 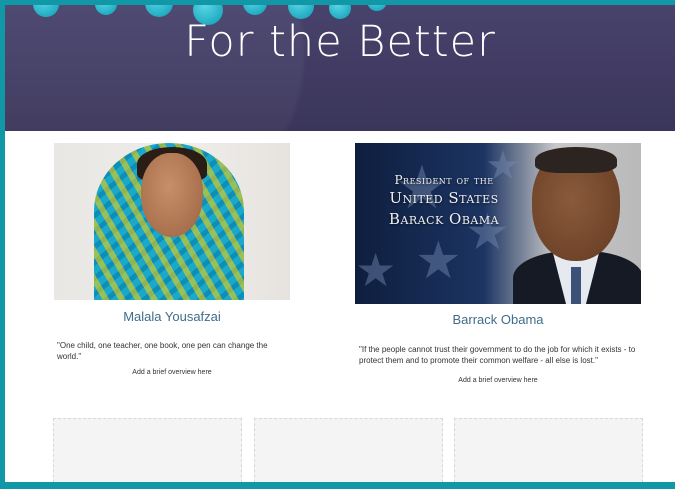 What do you see at coordinates (498, 380) in the screenshot?
I see `obama-overview: Add a brief overview here` at bounding box center [498, 380].